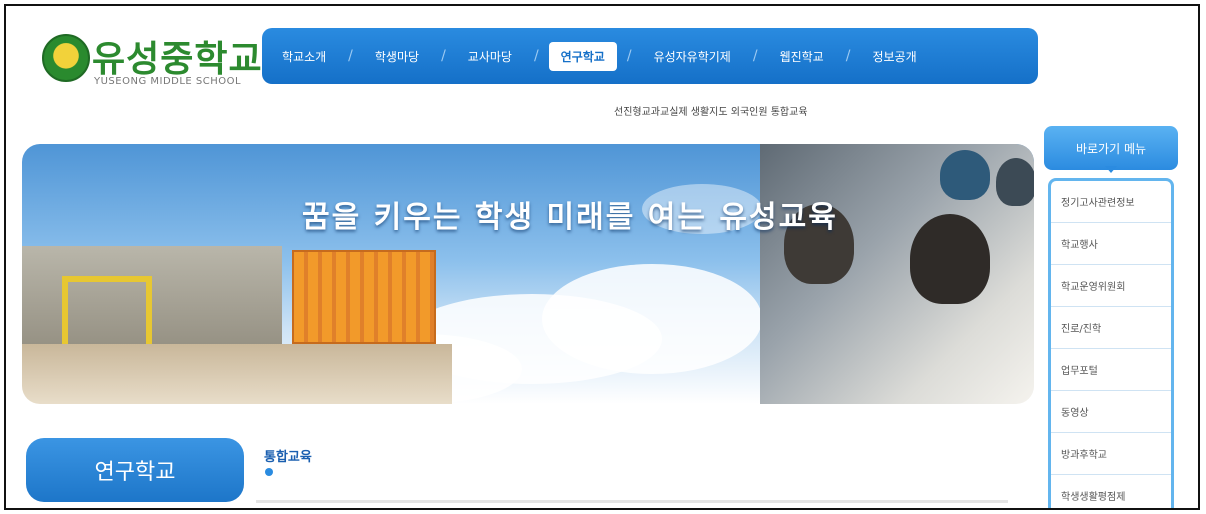 The width and height of the screenshot is (1206, 514). Describe the element at coordinates (1111, 148) in the screenshot. I see `quick-menu-title: 바로가기 메뉴` at that location.